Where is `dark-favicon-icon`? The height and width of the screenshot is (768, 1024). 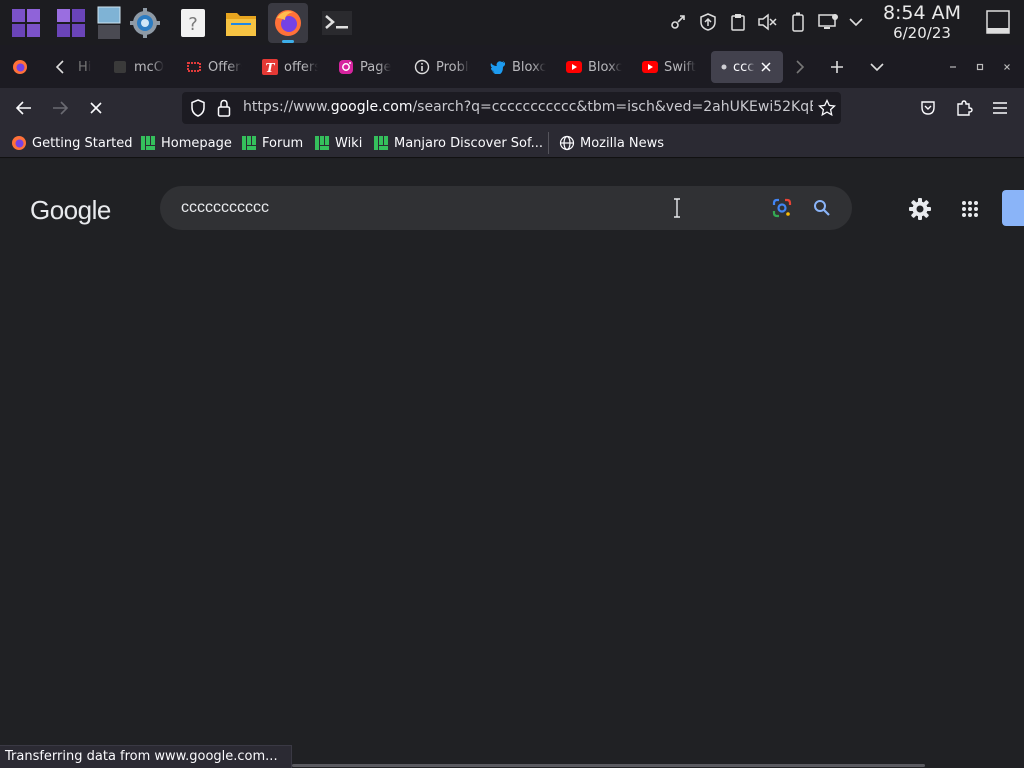 dark-favicon-icon is located at coordinates (120, 67).